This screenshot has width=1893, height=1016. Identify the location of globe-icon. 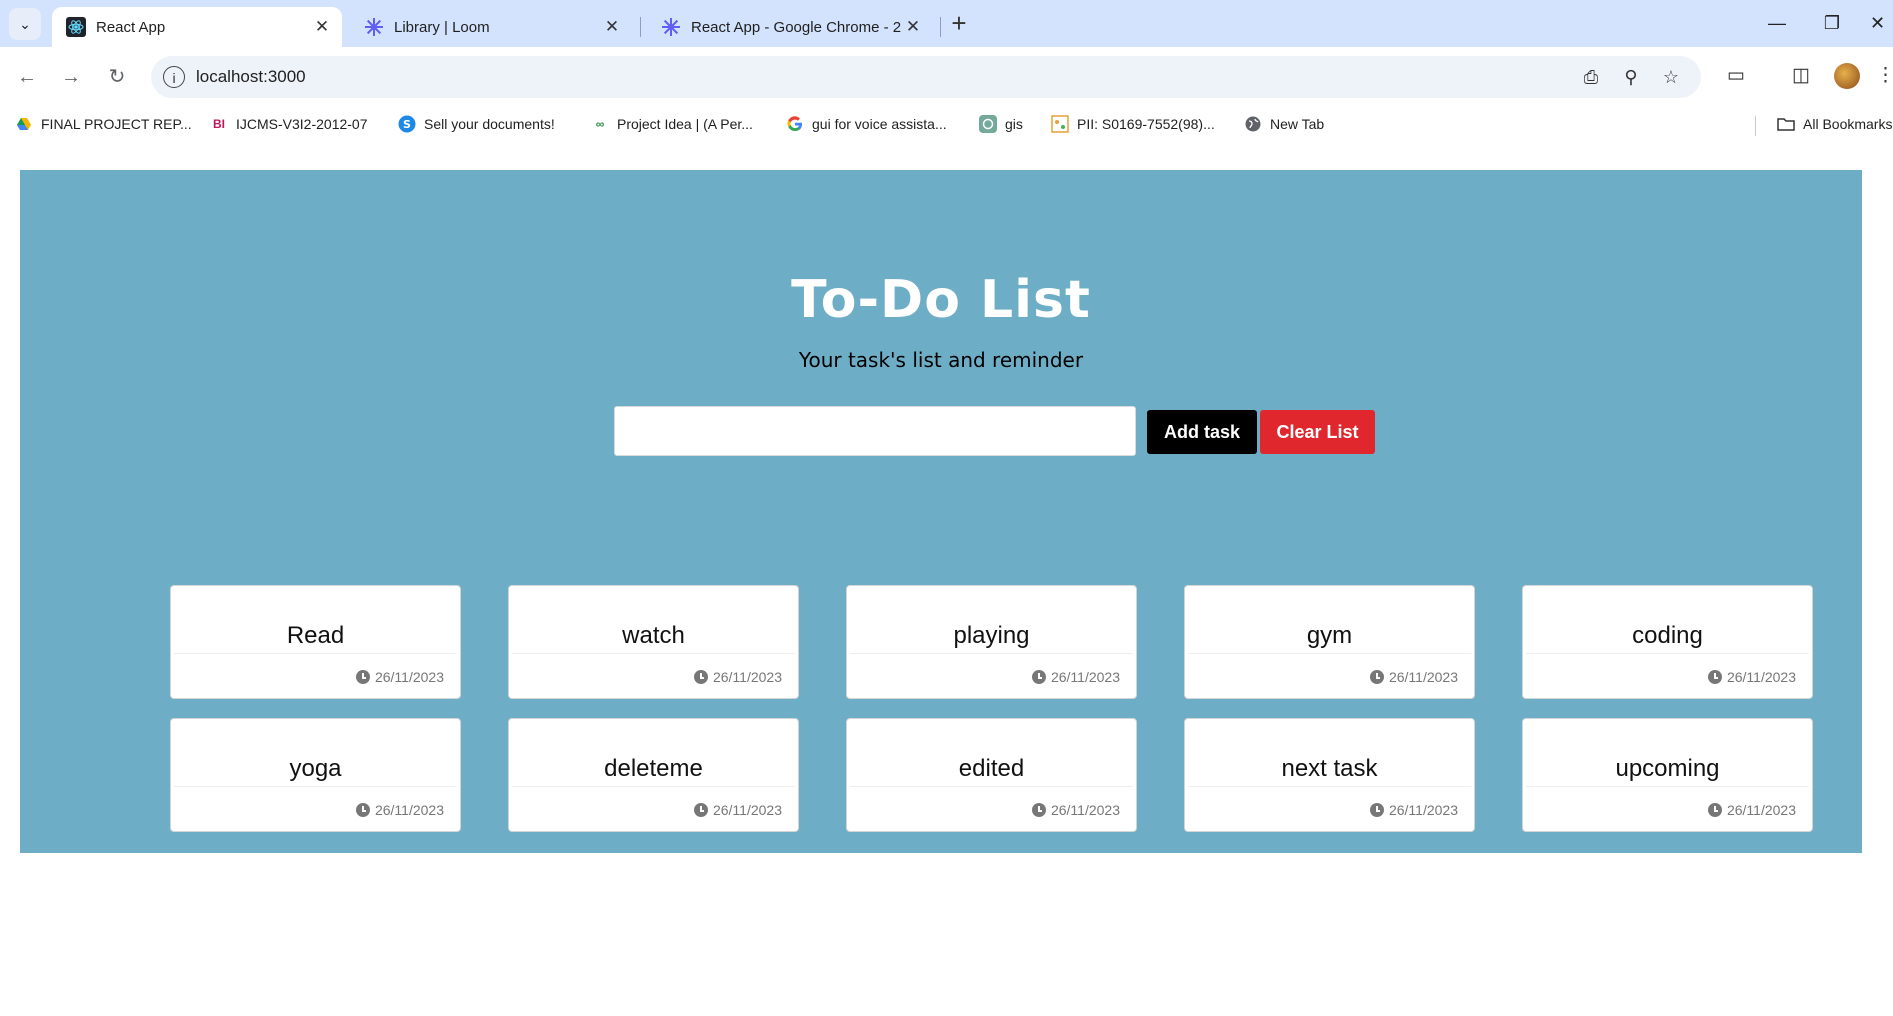
(1253, 124).